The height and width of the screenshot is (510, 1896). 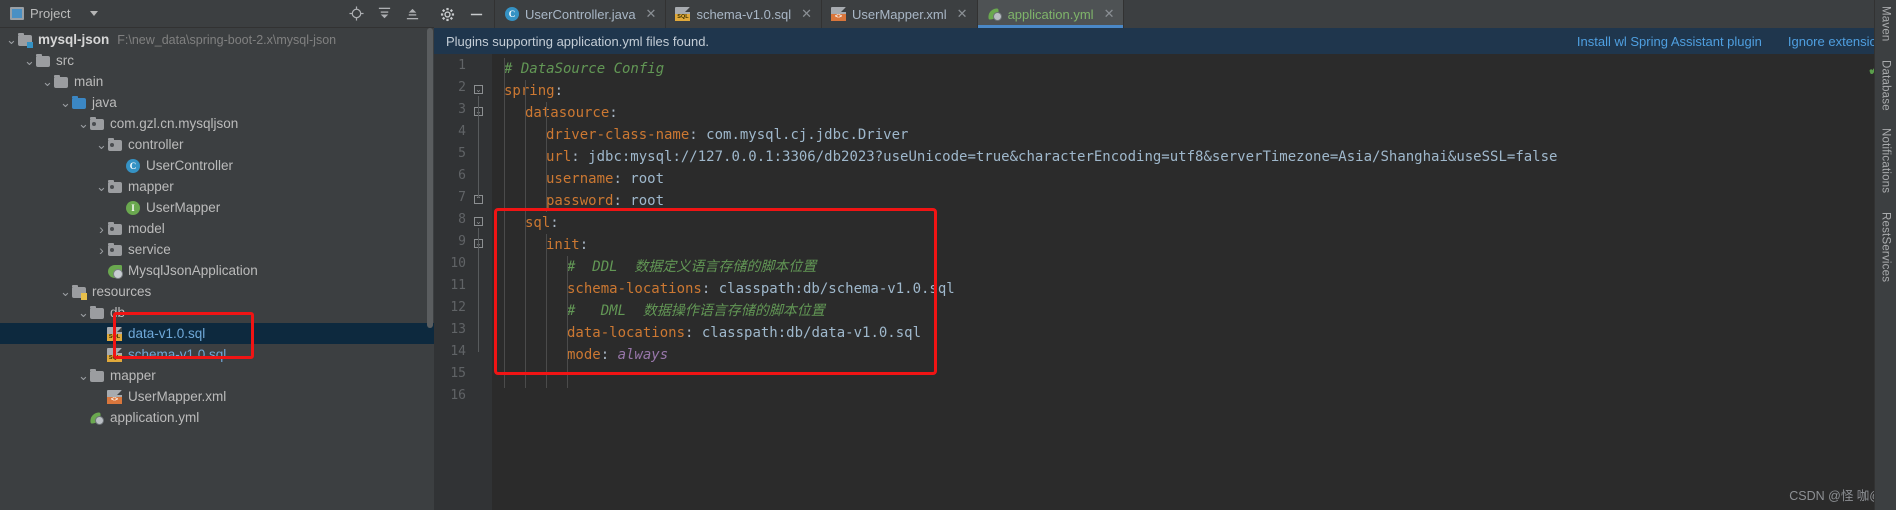 What do you see at coordinates (567, 113) in the screenshot?
I see `code-token: datasource` at bounding box center [567, 113].